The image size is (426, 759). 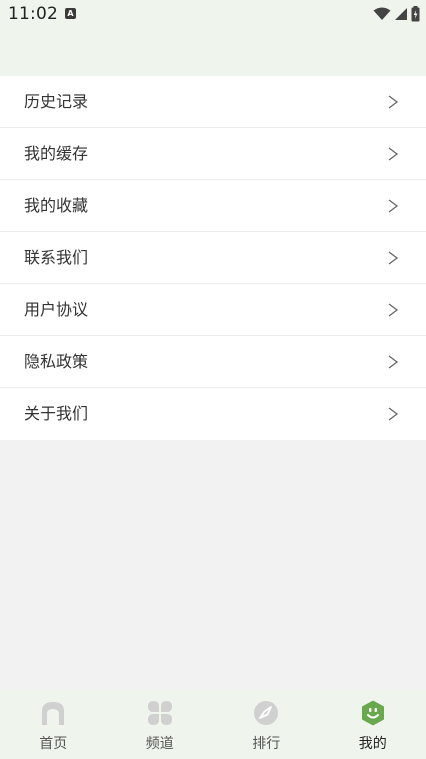 I want to click on menu-item-favorites: 我的收藏, so click(x=213, y=206).